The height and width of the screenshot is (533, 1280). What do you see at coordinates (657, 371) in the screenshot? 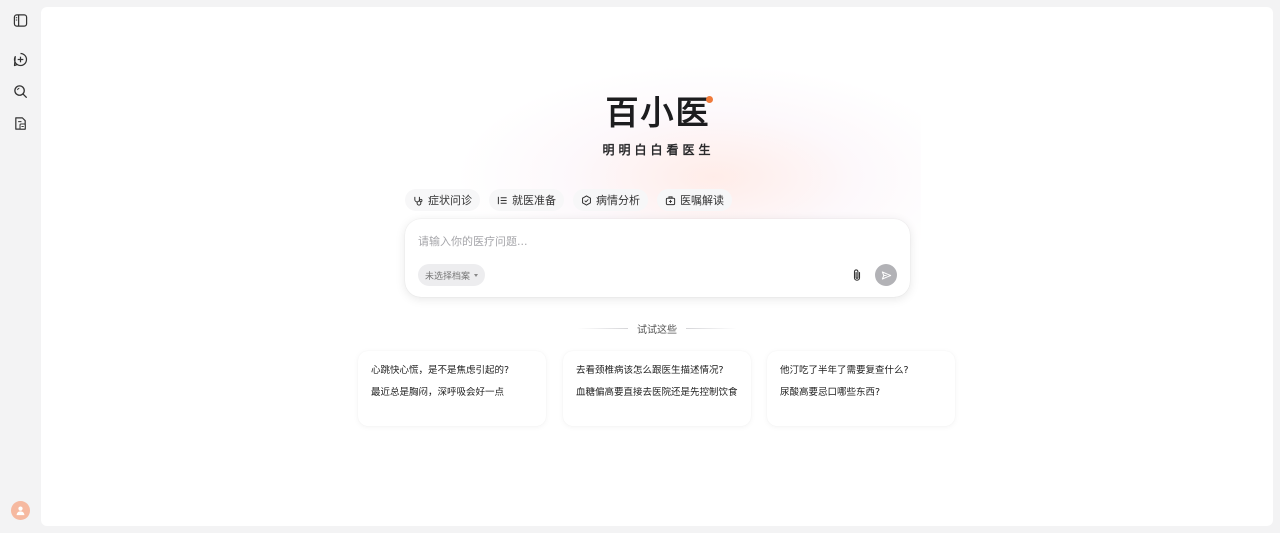
I see `suggestion-question: 去看颈椎病该怎么跟医生描述情况?` at bounding box center [657, 371].